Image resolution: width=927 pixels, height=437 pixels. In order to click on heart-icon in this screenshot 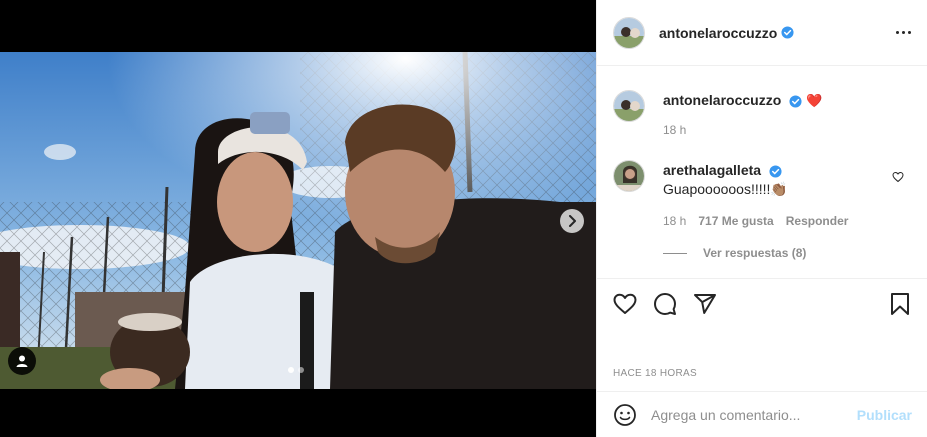, I will do `click(625, 303)`.